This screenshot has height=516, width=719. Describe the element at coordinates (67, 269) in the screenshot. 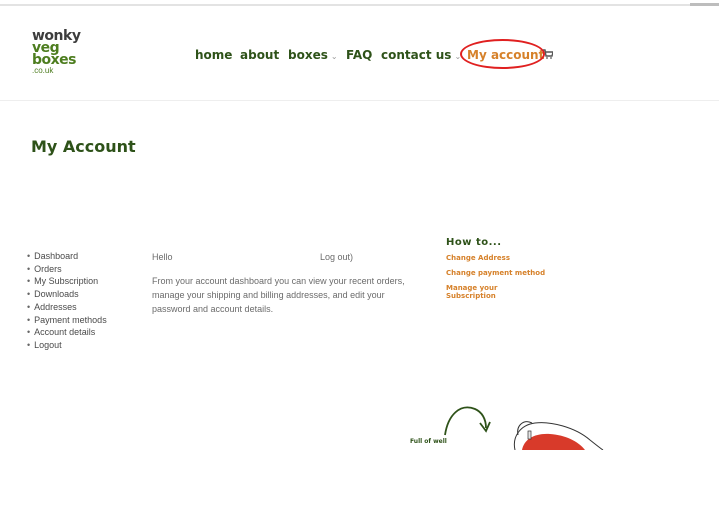

I see `account-nav-orders: Orders` at that location.